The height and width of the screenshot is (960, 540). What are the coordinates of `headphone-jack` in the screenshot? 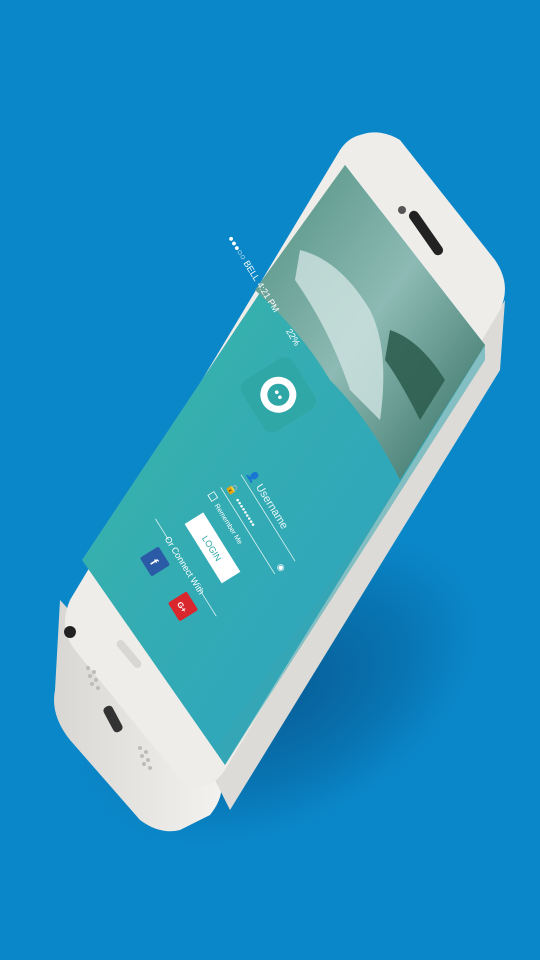 It's located at (70, 632).